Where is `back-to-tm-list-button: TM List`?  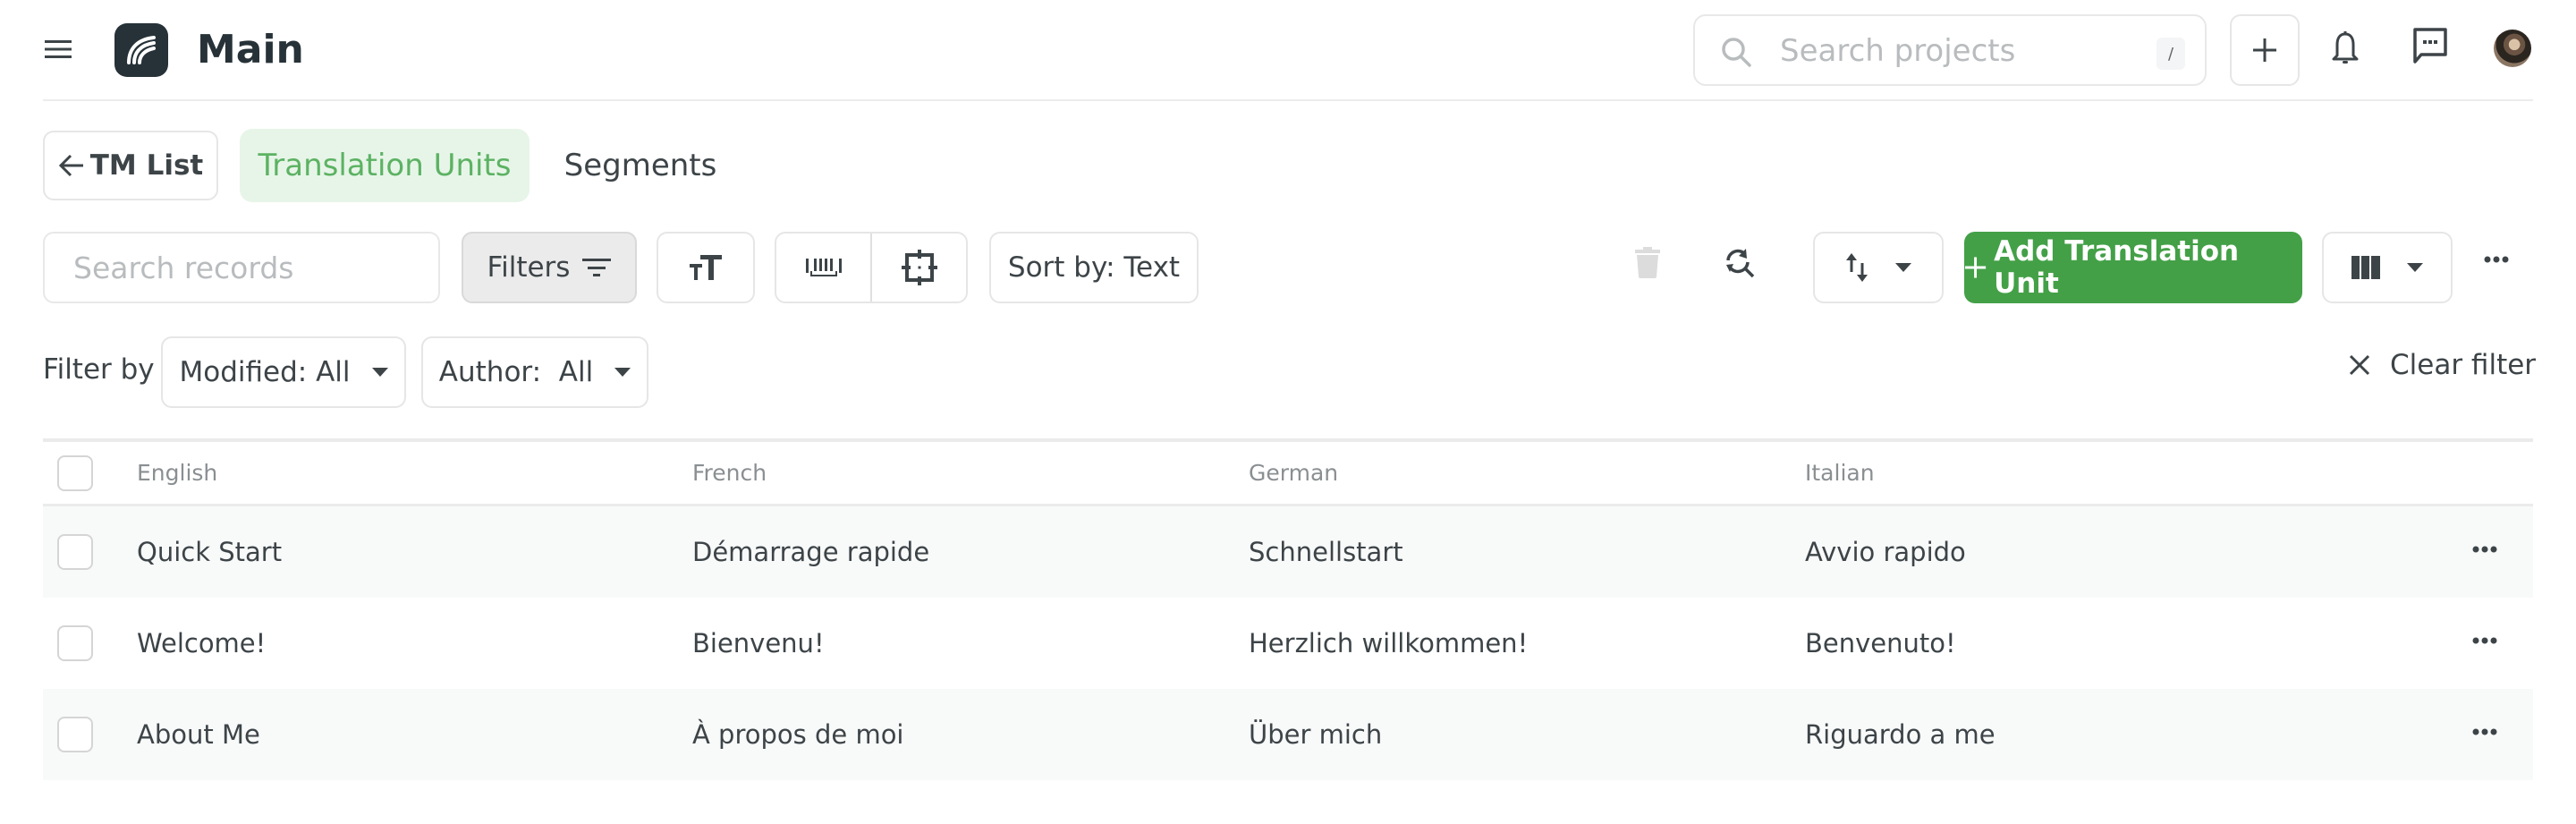 back-to-tm-list-button: TM List is located at coordinates (130, 165).